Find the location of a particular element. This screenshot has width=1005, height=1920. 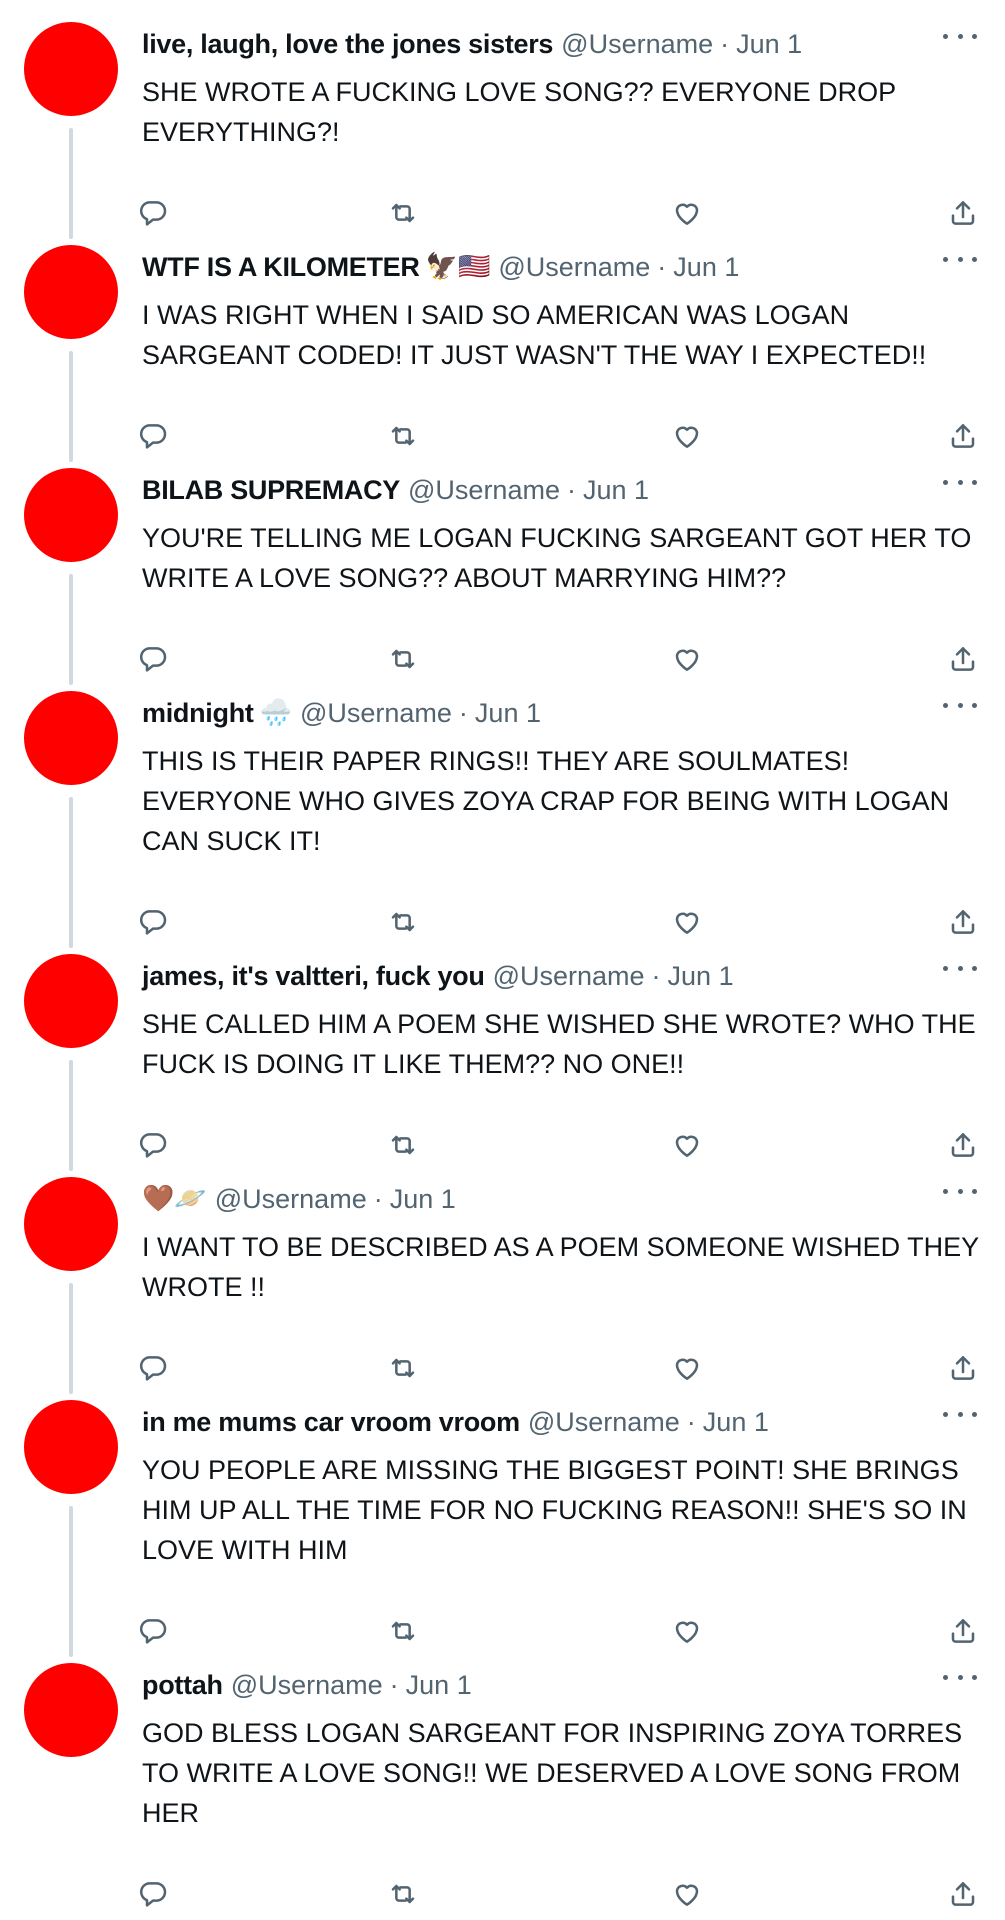

heart-icon is located at coordinates (687, 1369).